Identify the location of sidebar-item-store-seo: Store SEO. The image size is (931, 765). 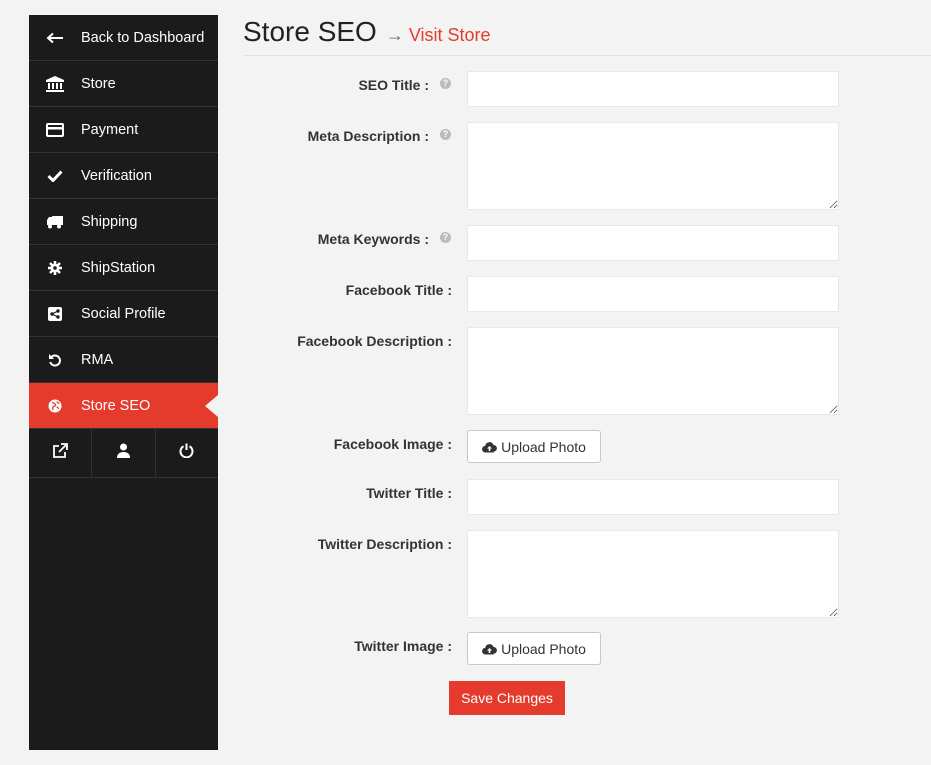
(123, 406).